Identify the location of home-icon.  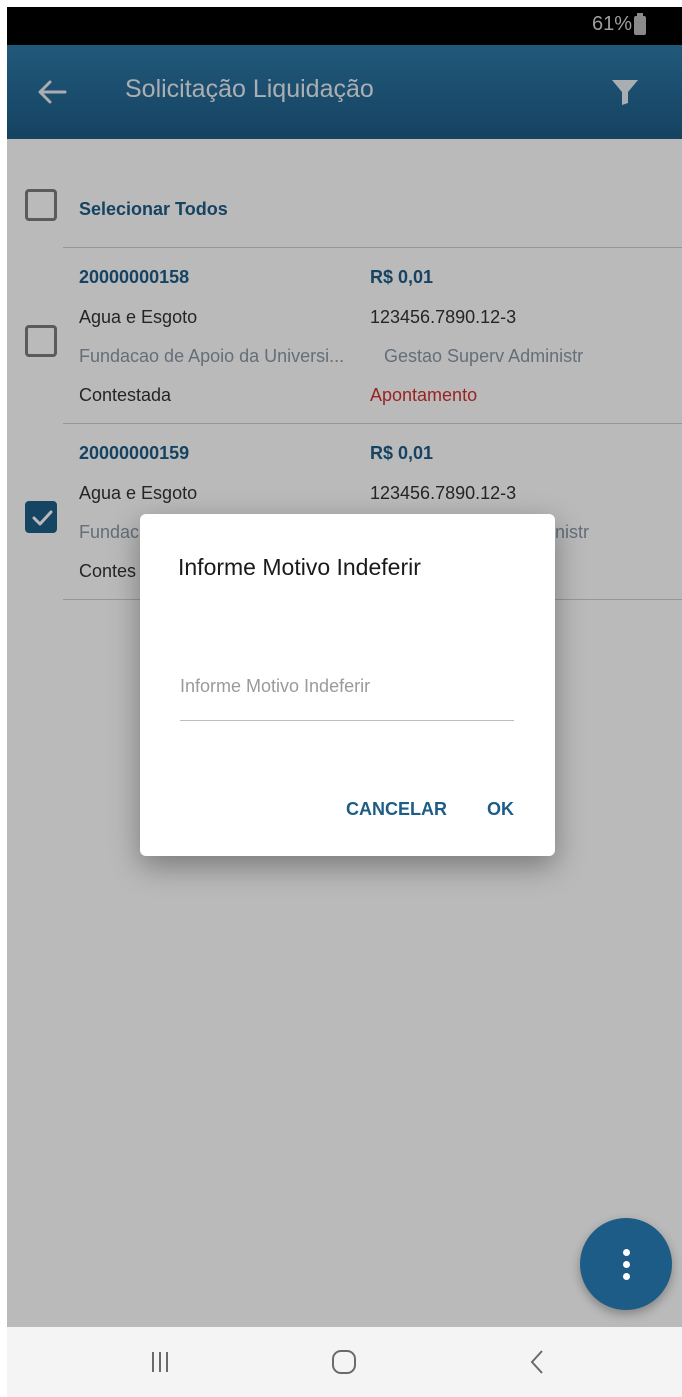
(344, 1364).